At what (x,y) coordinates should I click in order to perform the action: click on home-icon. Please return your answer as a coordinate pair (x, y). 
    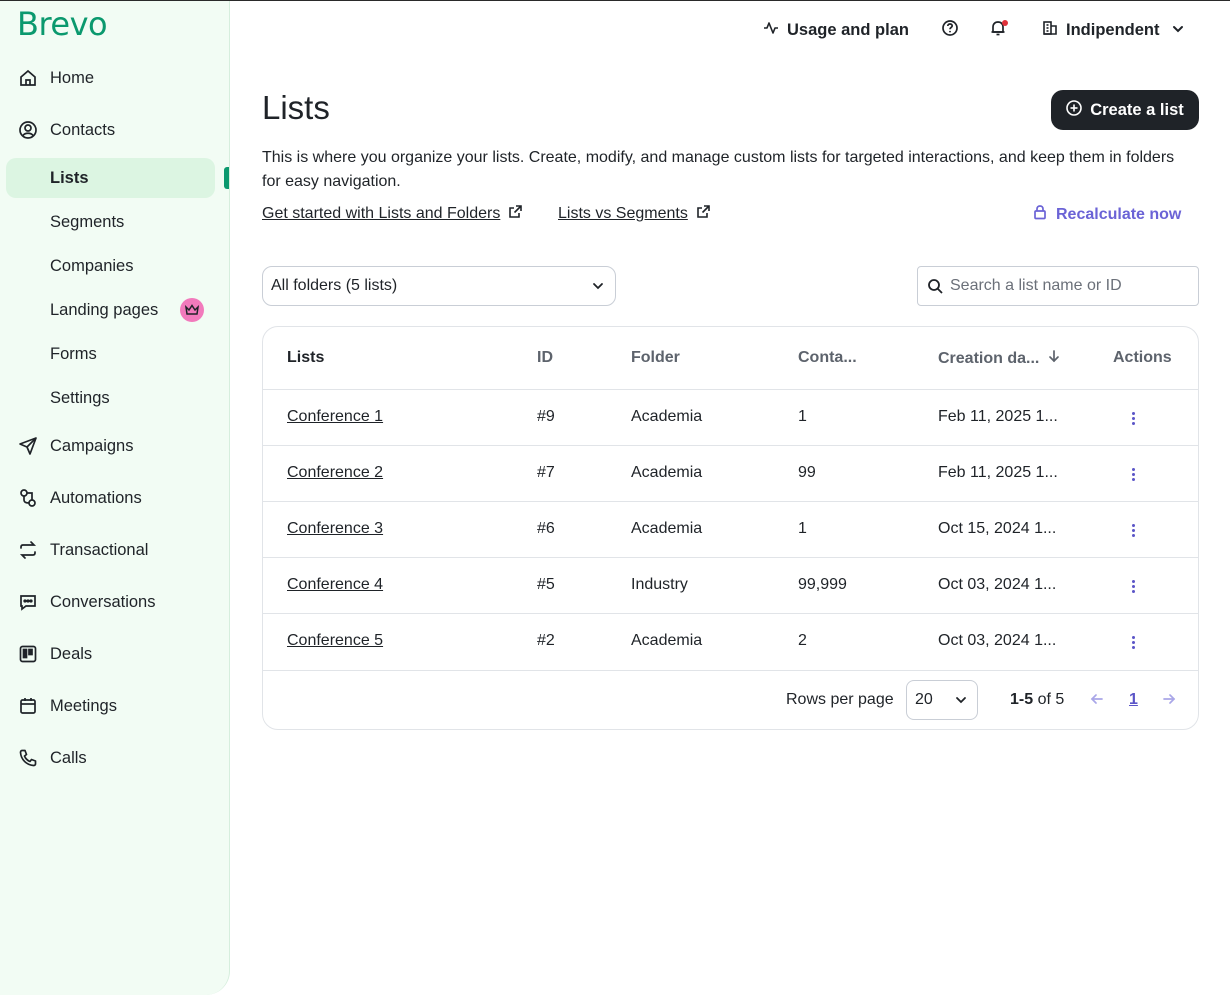
    Looking at the image, I should click on (28, 78).